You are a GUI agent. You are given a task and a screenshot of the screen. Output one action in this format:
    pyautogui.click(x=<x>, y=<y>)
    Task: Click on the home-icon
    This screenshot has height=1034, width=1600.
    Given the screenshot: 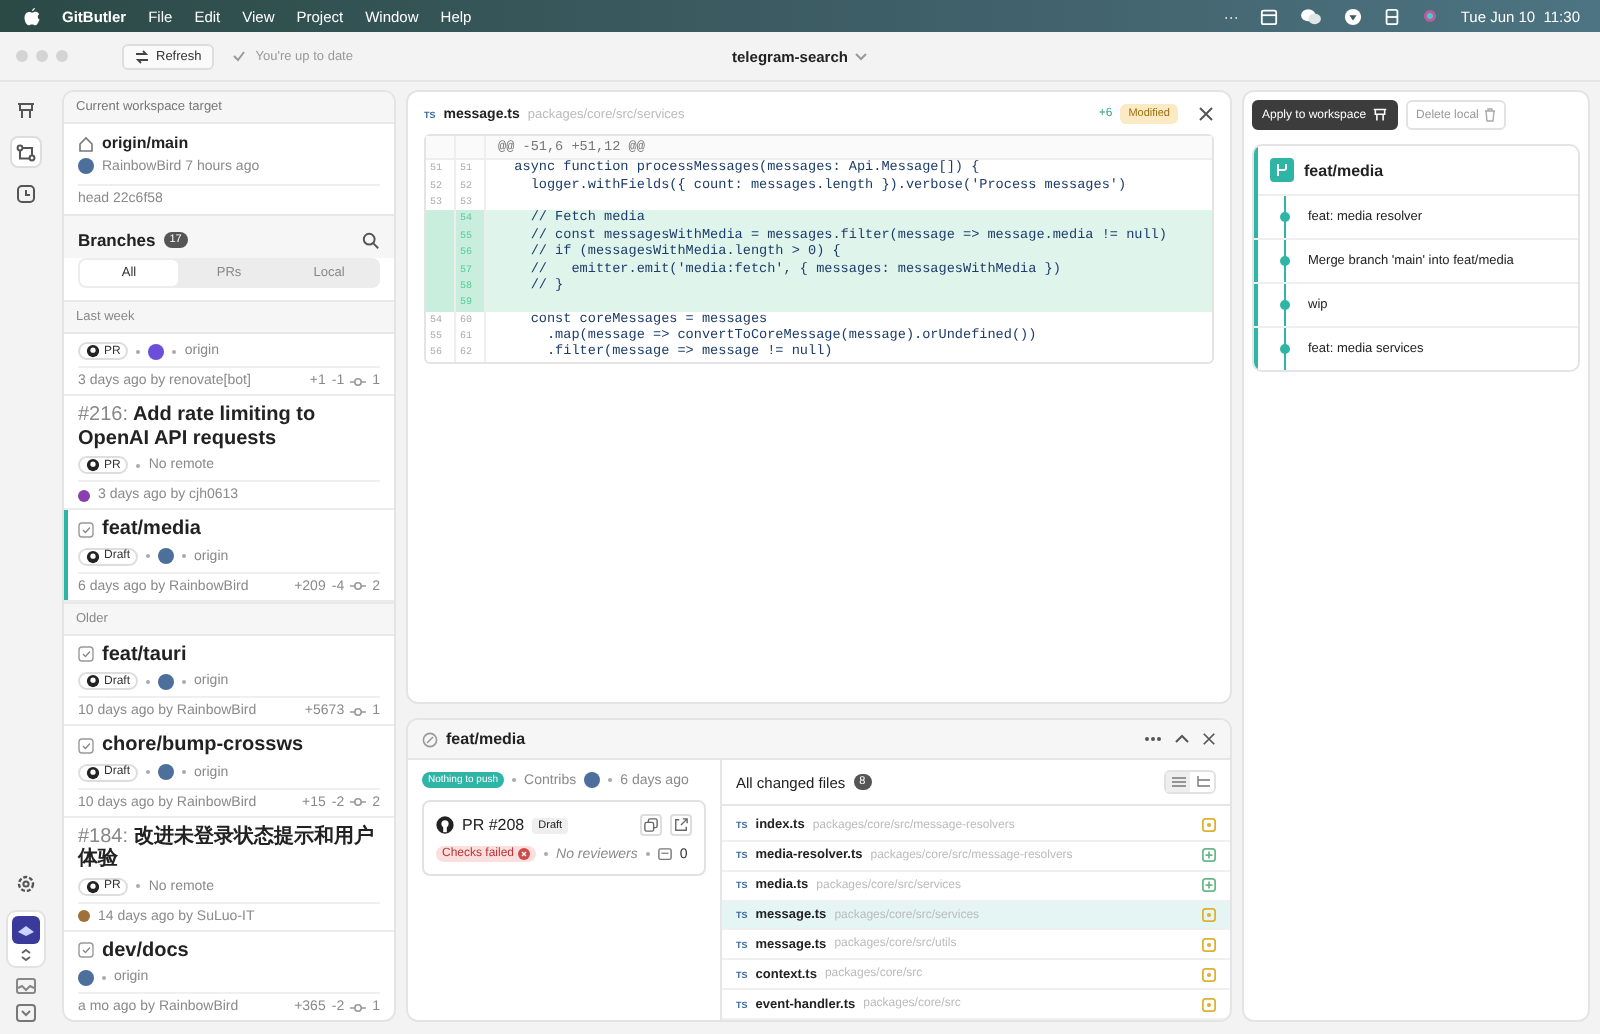 What is the action you would take?
    pyautogui.click(x=86, y=143)
    